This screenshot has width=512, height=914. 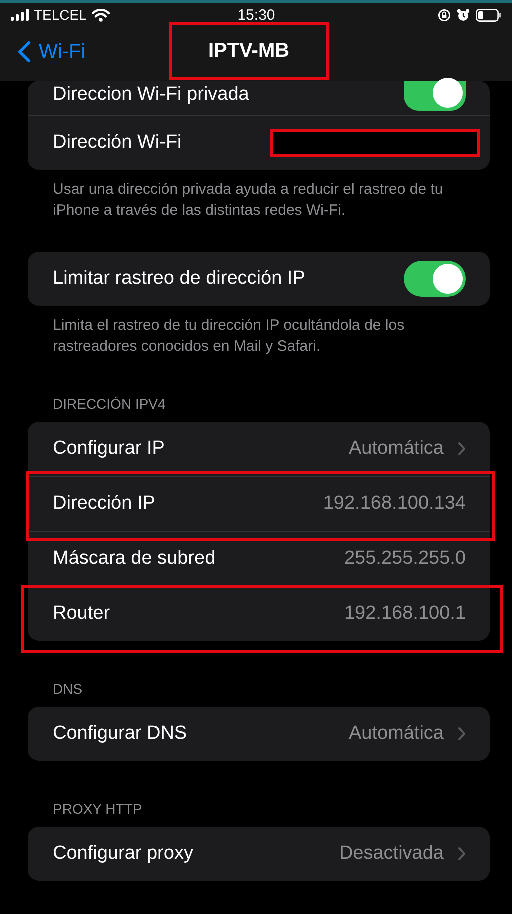 I want to click on wifi-icon, so click(x=101, y=15).